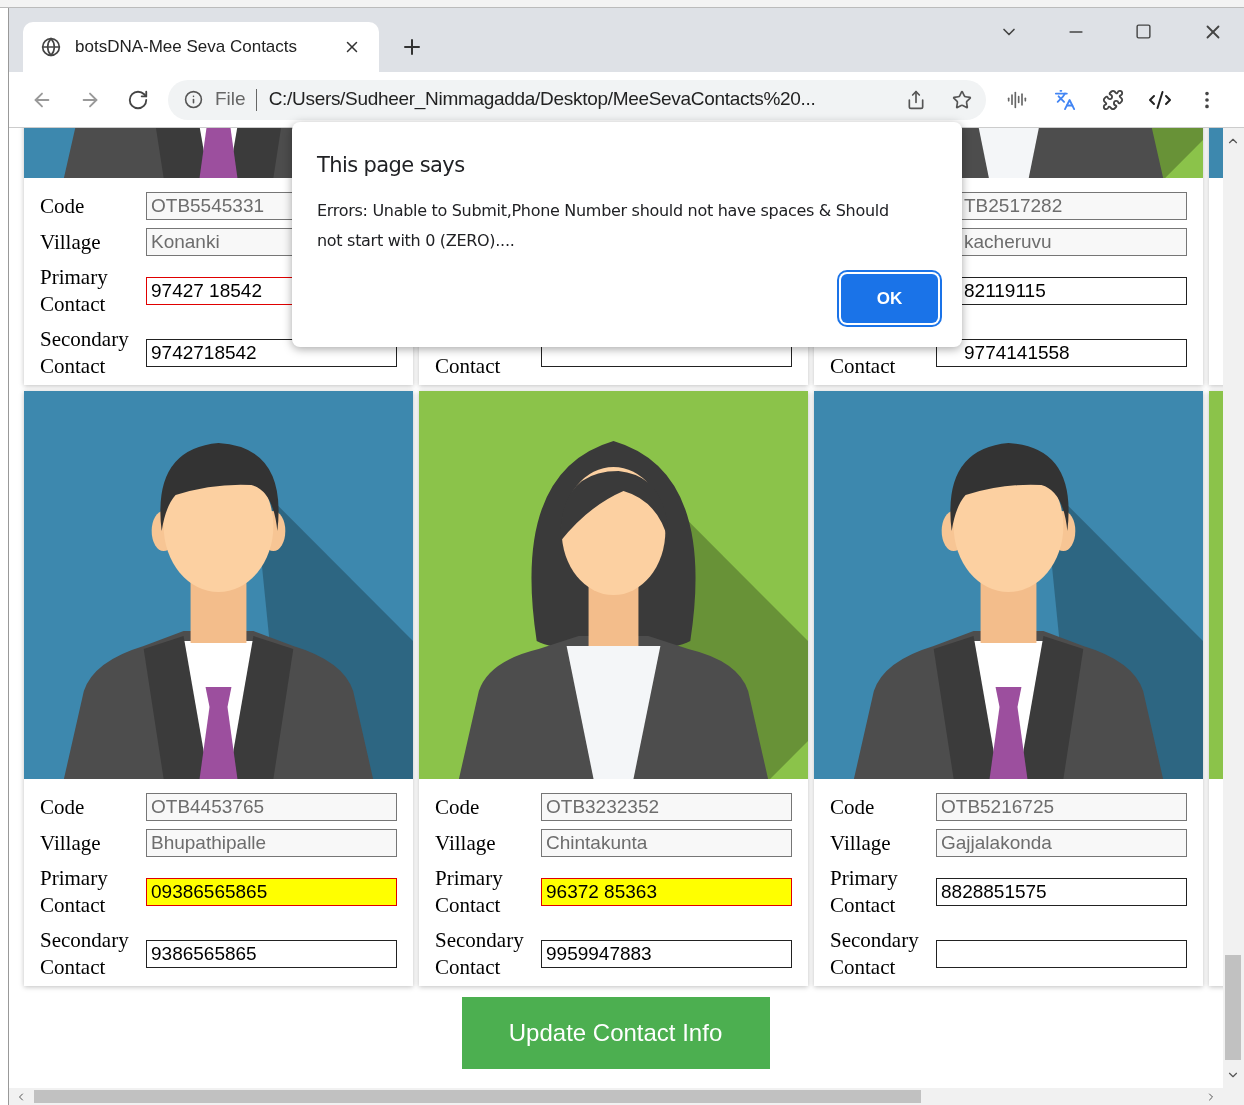 Image resolution: width=1244 pixels, height=1105 pixels. What do you see at coordinates (666, 807) in the screenshot?
I see `text-field: OTB3232352` at bounding box center [666, 807].